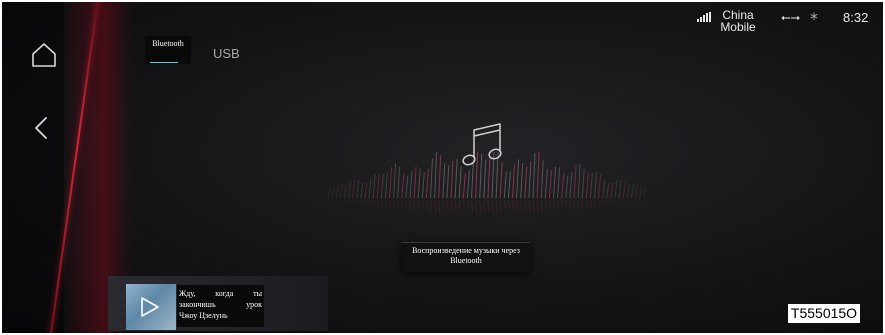 This screenshot has width=885, height=335. I want to click on tab-bluetooth: Bluetooth, so click(168, 50).